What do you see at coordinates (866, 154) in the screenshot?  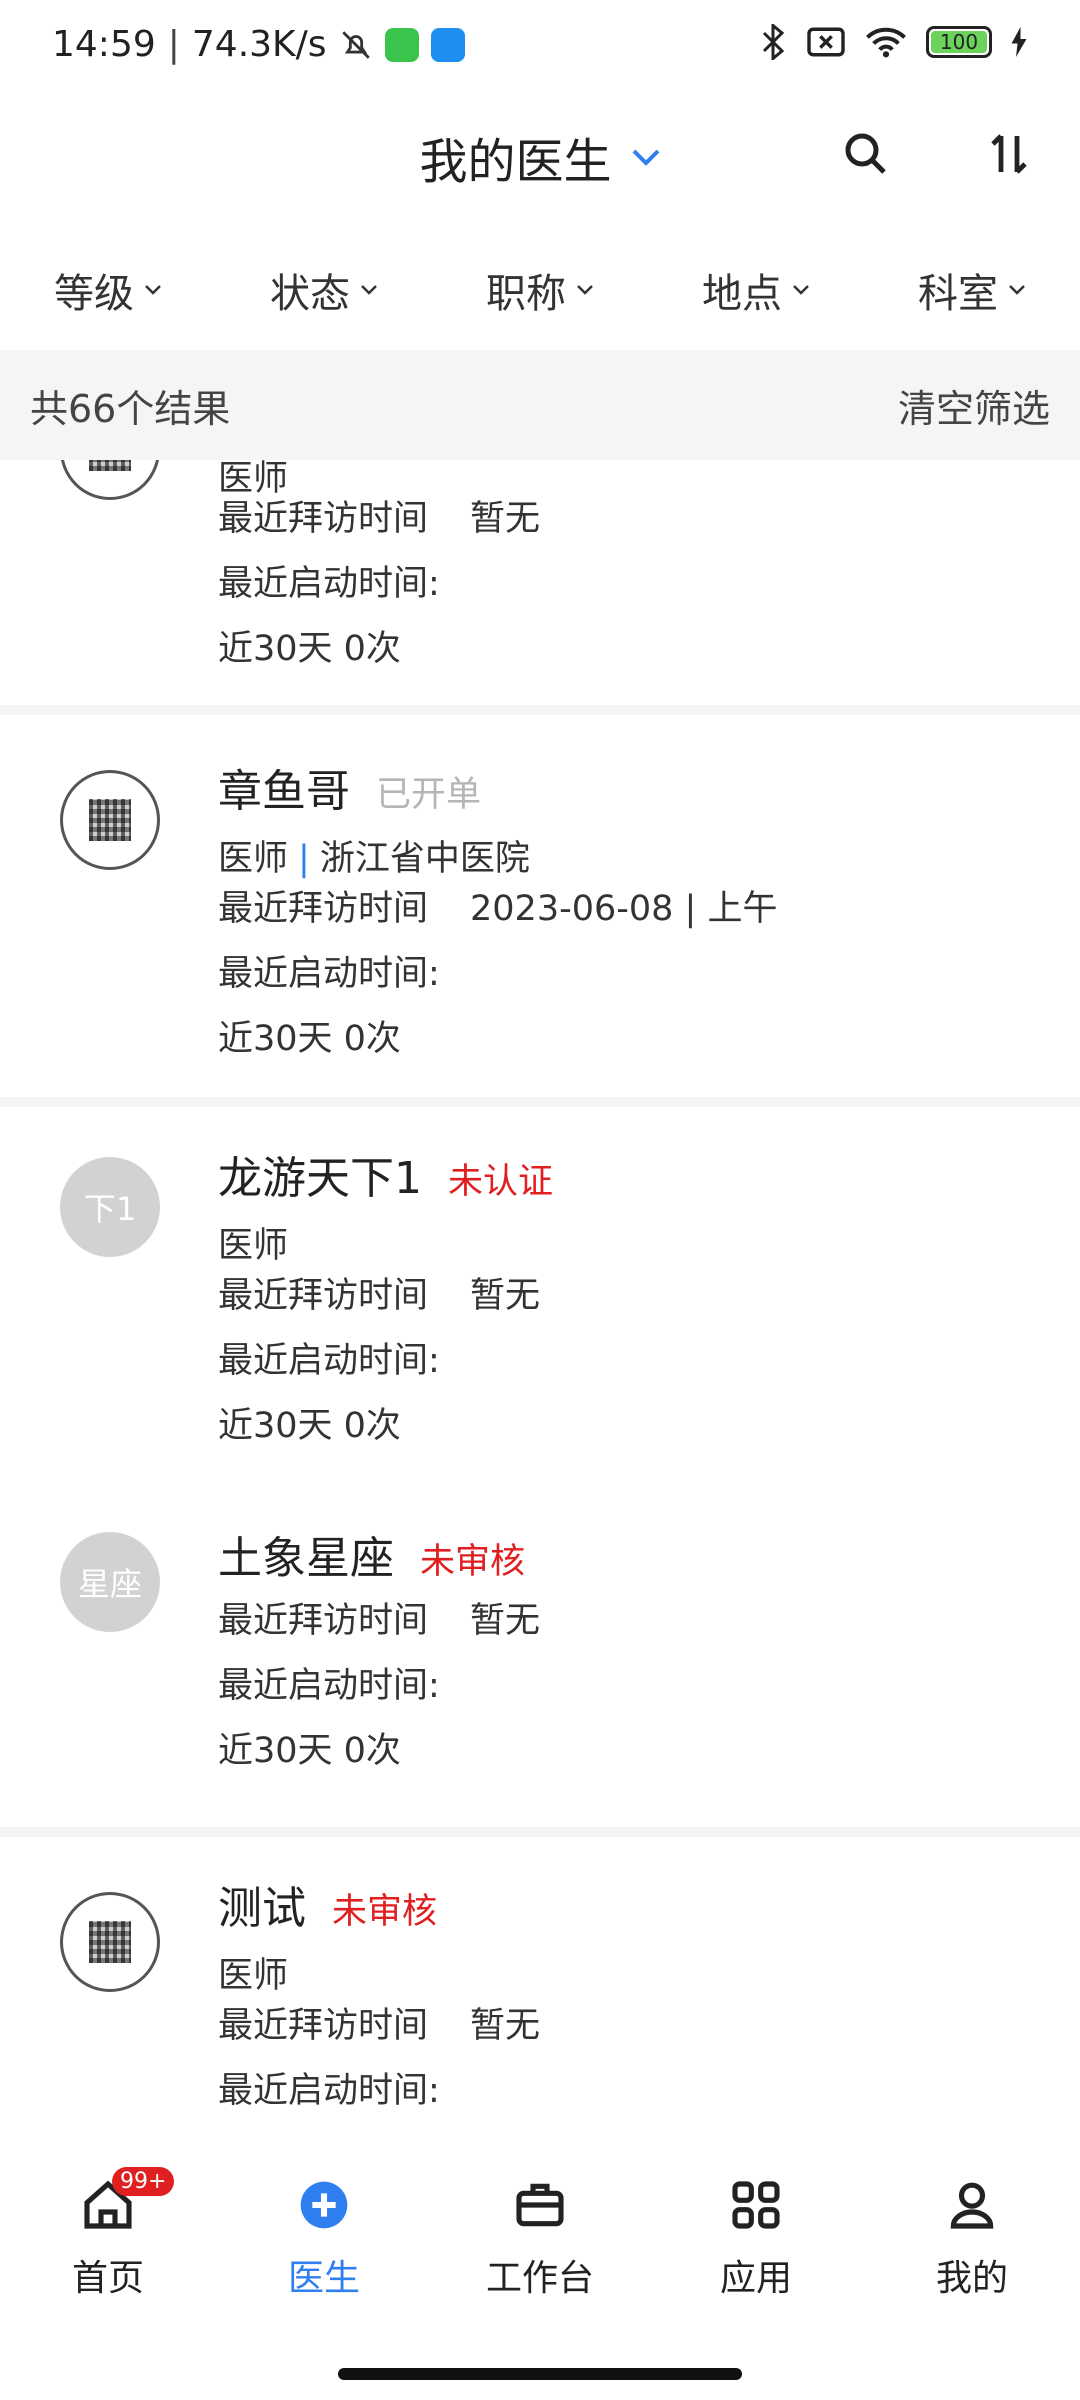 I see `search-icon` at bounding box center [866, 154].